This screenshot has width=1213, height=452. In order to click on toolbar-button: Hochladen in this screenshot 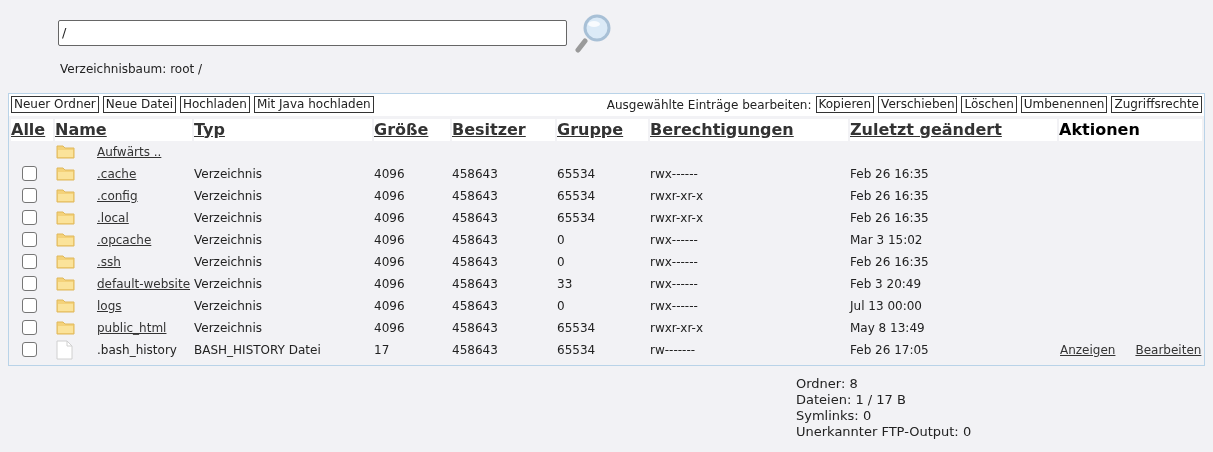, I will do `click(215, 104)`.